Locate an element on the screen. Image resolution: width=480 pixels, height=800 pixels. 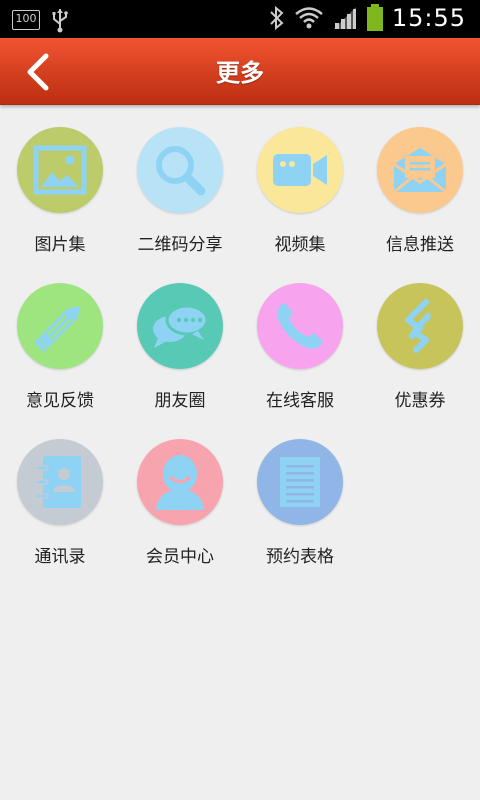
menu-item-moments: 朋友圈 is located at coordinates (180, 338).